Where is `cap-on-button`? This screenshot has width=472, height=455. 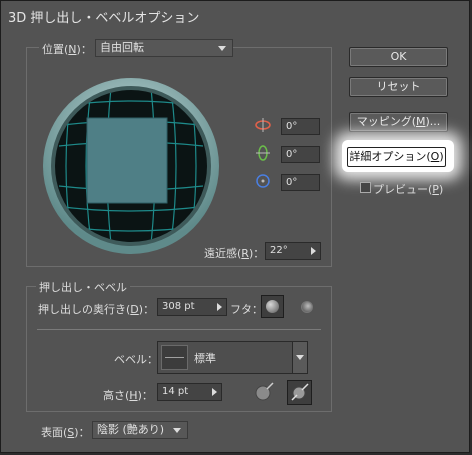
cap-on-button is located at coordinates (272, 306).